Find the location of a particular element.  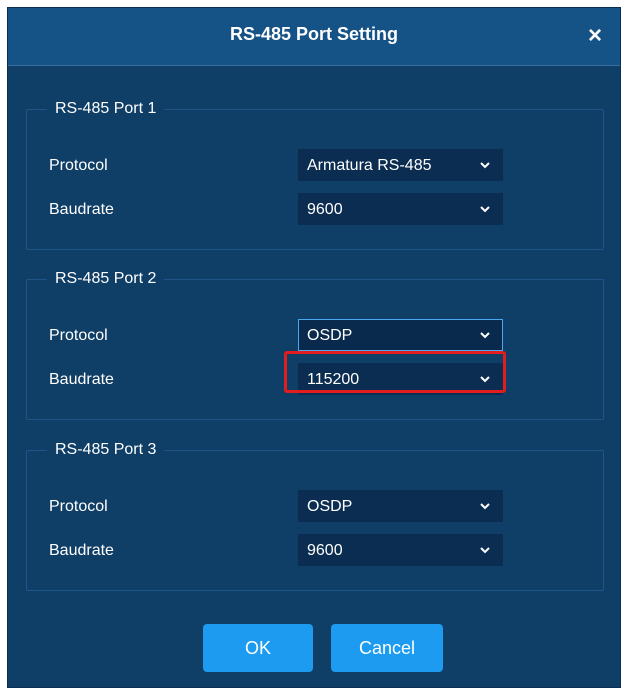

port-1-baudrate-label: Baudrate is located at coordinates (81, 209).